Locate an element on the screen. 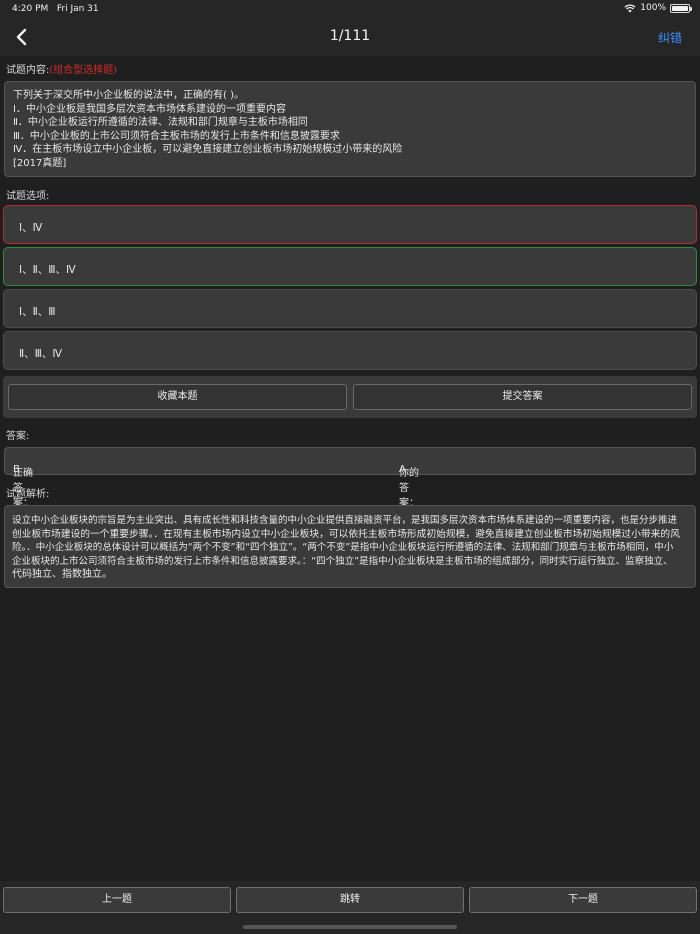 This screenshot has height=934, width=700. nav-bar: 1/111 纠错 is located at coordinates (350, 37).